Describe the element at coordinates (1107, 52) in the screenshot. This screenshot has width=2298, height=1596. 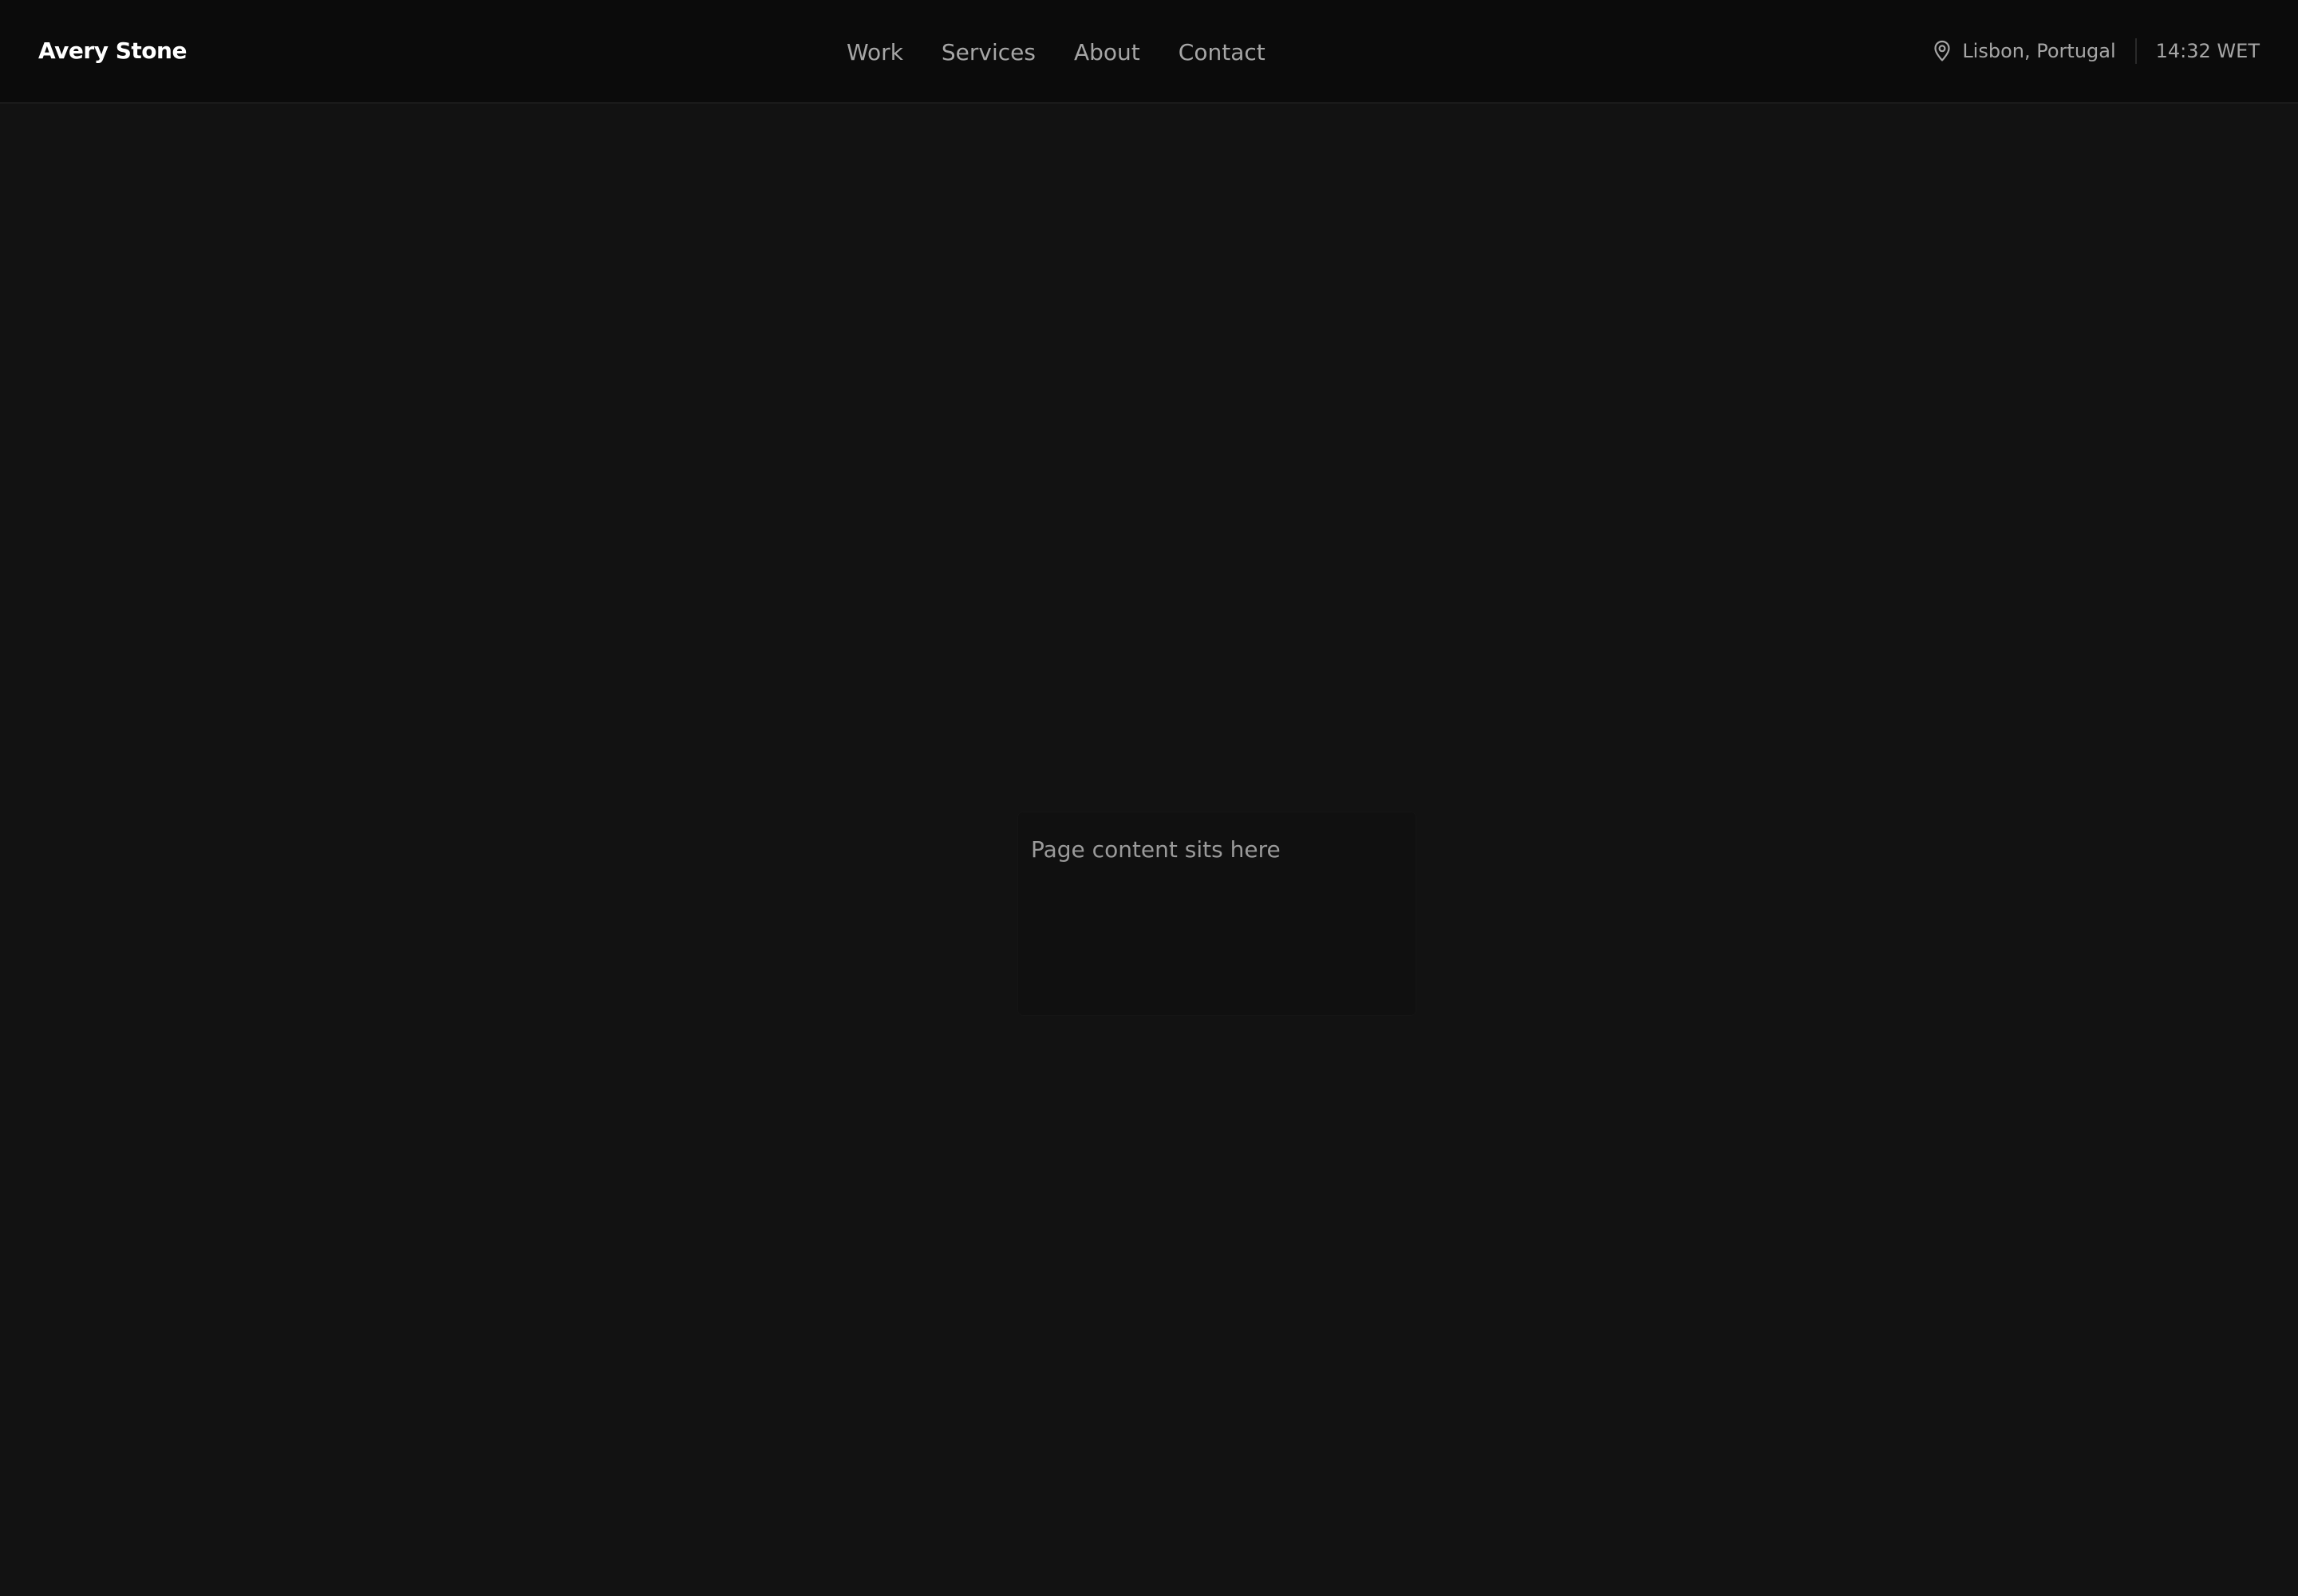
I see `nav-item-about: About` at that location.